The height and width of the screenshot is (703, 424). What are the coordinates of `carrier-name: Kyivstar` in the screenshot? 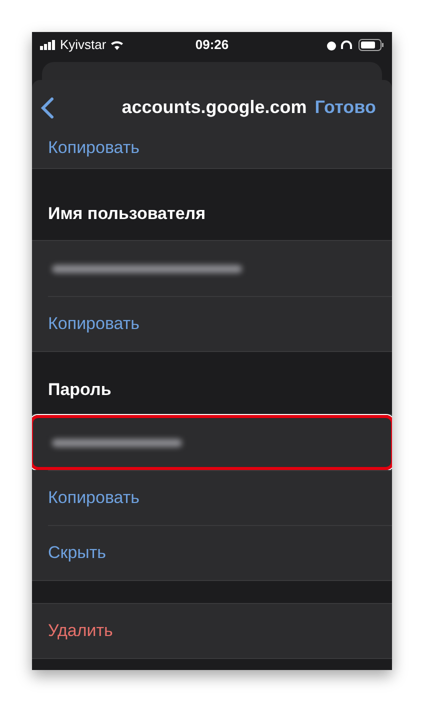 It's located at (83, 45).